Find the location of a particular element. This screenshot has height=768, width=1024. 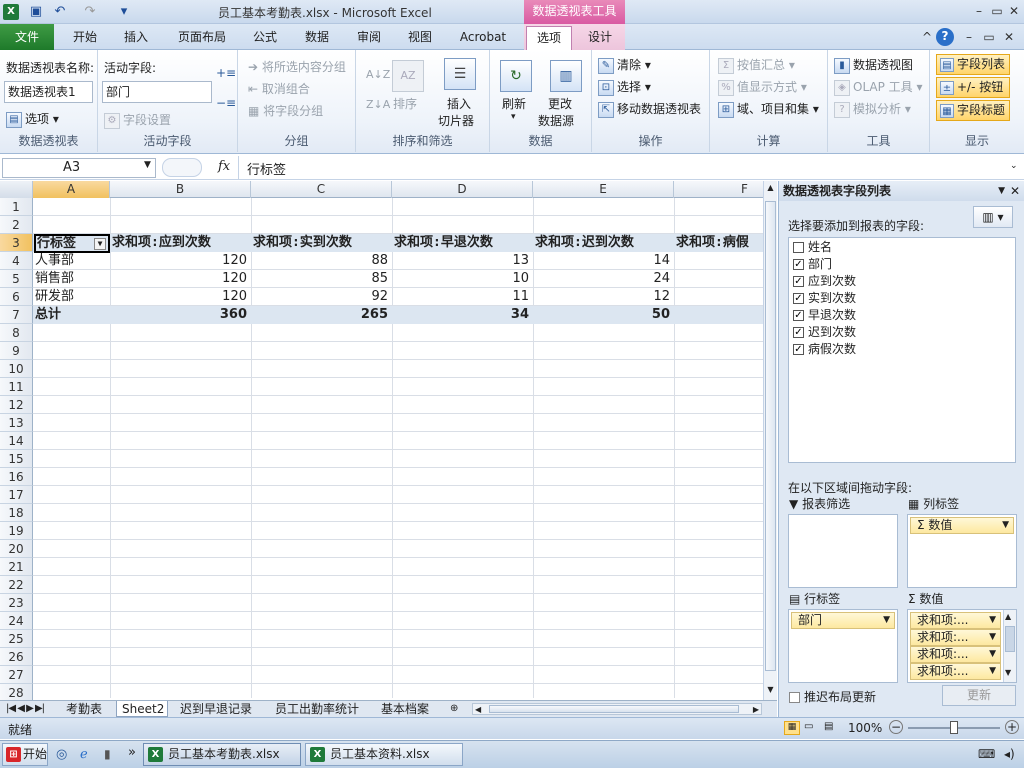

fields-items-sets-button: ⊞ 域、项目和集 ▾ is located at coordinates (768, 109).